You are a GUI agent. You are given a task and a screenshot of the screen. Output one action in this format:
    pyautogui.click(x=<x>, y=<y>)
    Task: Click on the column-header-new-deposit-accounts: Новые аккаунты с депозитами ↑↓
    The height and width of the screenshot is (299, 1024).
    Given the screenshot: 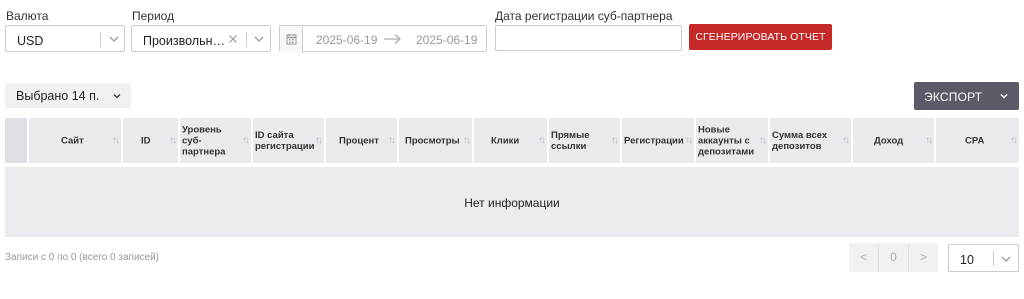 What is the action you would take?
    pyautogui.click(x=732, y=140)
    